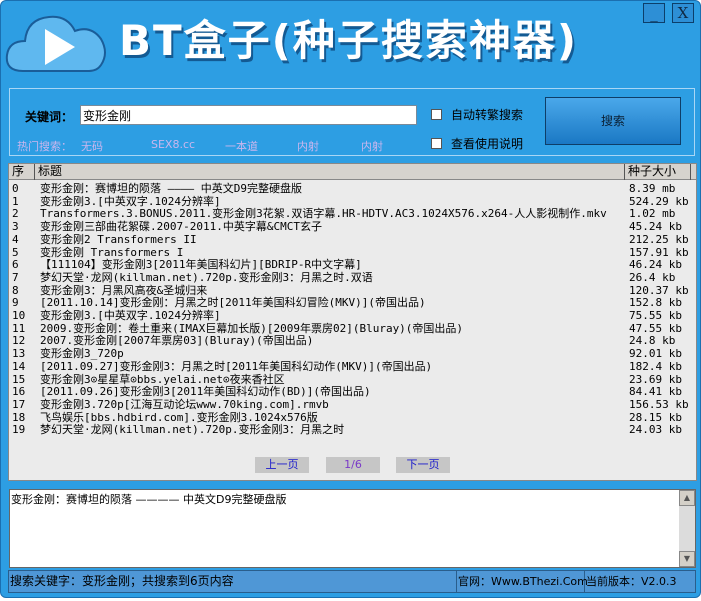 The width and height of the screenshot is (701, 601). Describe the element at coordinates (82, 354) in the screenshot. I see `row-title: 变形金刚3_720p` at that location.